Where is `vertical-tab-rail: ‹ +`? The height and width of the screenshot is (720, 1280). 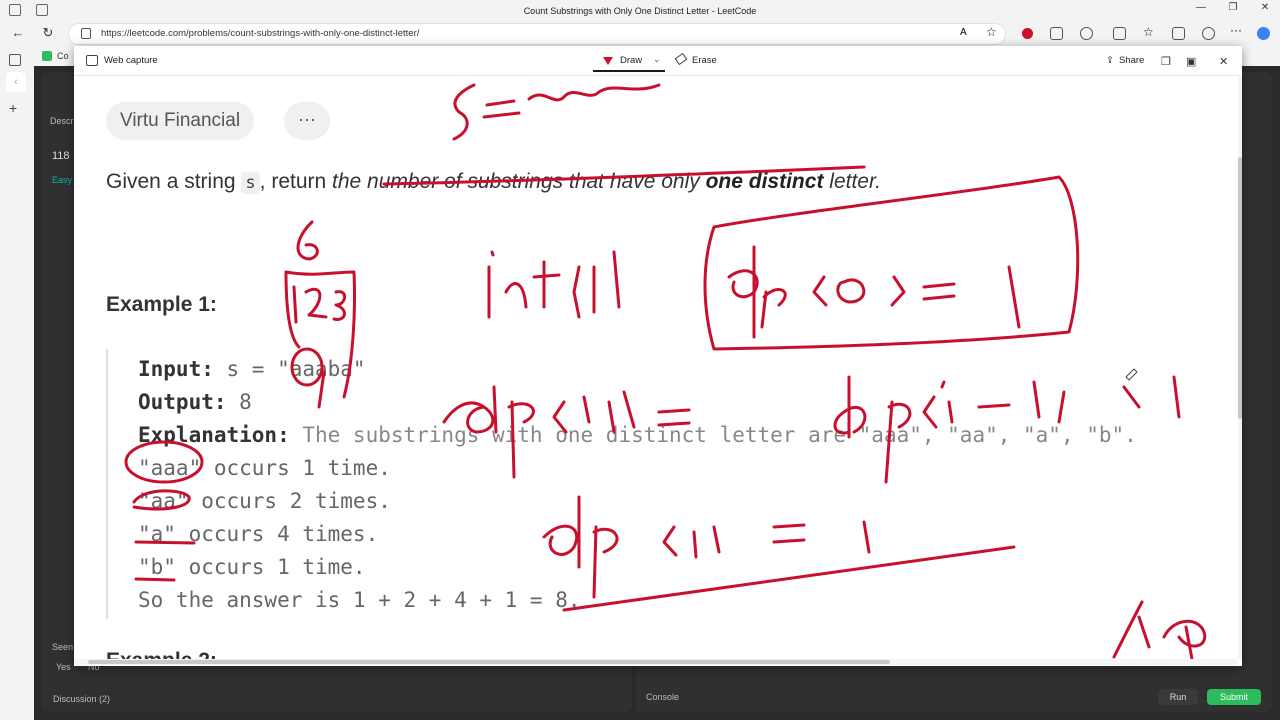
vertical-tab-rail: ‹ + is located at coordinates (17, 383).